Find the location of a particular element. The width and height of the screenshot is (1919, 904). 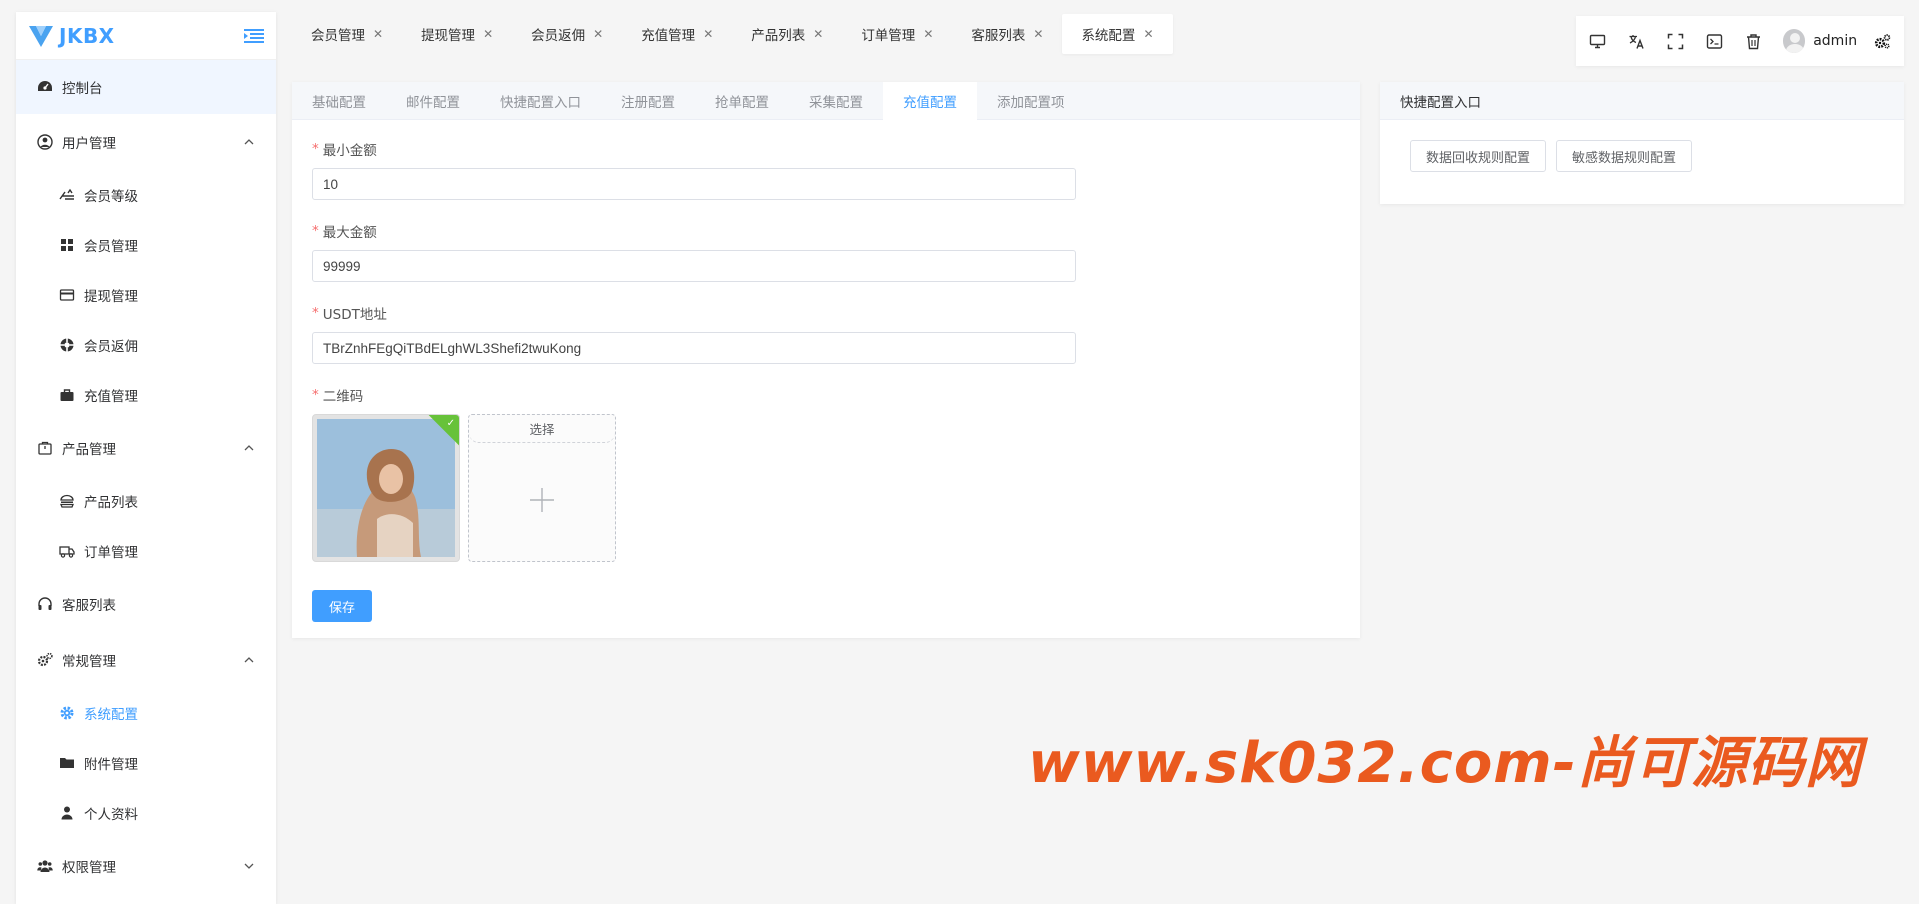

tab-system-config: 系统配置 ✕ is located at coordinates (1117, 34).